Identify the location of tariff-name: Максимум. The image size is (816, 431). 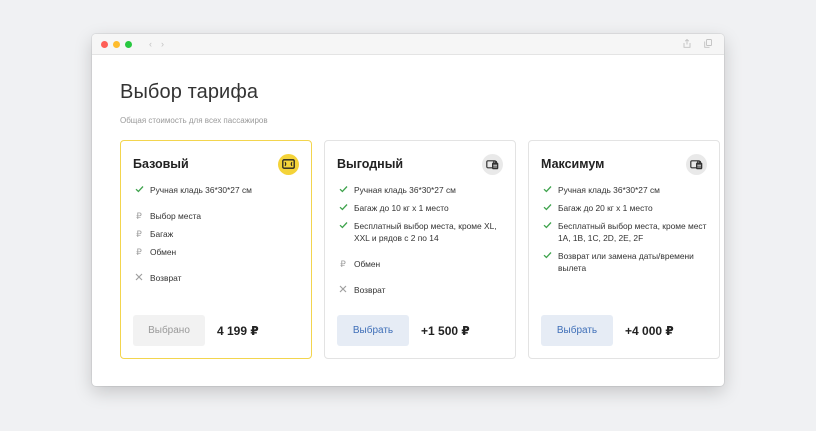
(573, 164).